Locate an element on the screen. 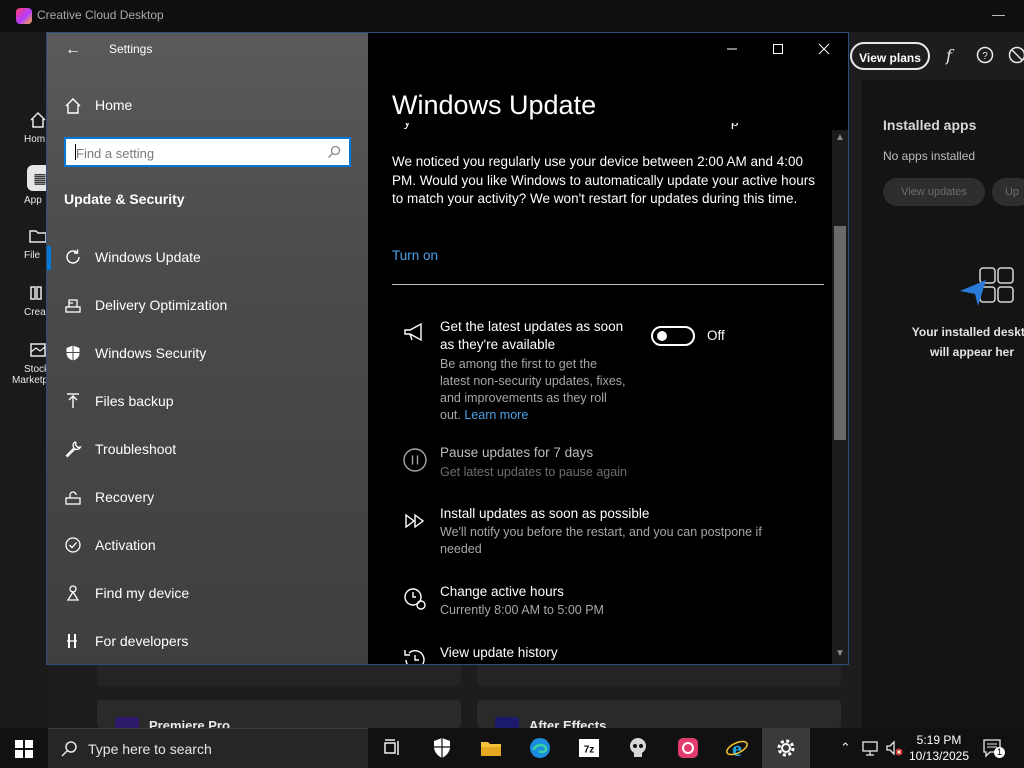  active-hours-clock-icon is located at coordinates (415, 599).